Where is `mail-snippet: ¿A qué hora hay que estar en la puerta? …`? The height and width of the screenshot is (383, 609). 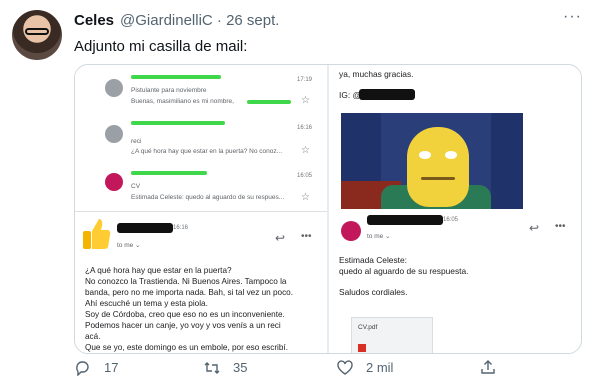
mail-snippet: ¿A qué hora hay que estar en la puerta? … is located at coordinates (207, 151).